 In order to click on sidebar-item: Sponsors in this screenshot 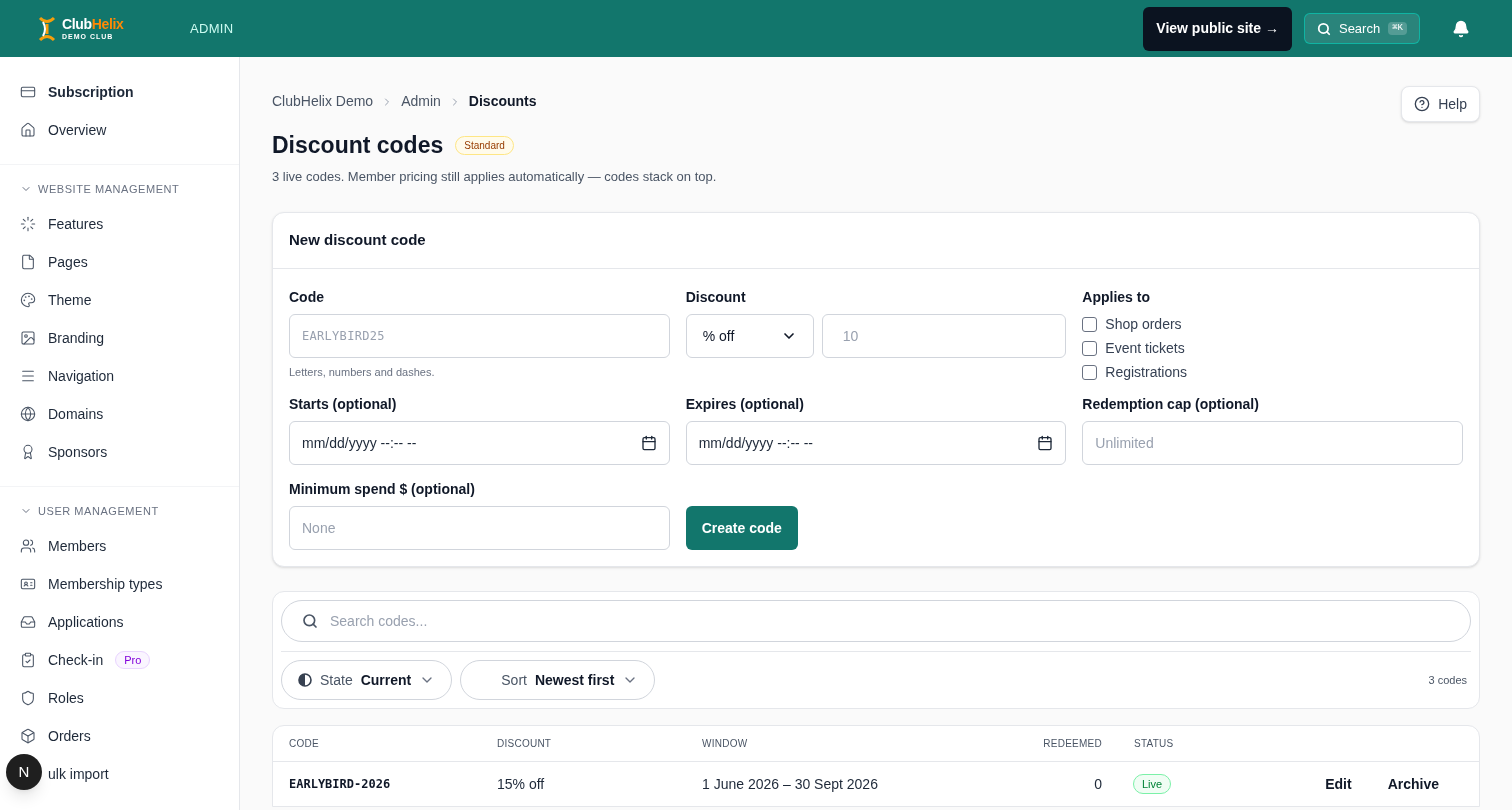, I will do `click(78, 452)`.